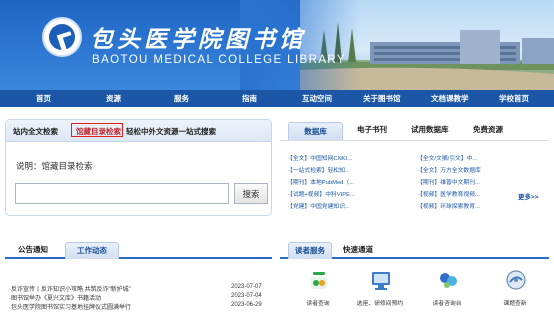 This screenshot has width=554, height=312. What do you see at coordinates (277, 98) in the screenshot?
I see `main-nav: 首页 资源 服务 指南 互动空间 关于图书馆 文档课教学 学校首页` at bounding box center [277, 98].